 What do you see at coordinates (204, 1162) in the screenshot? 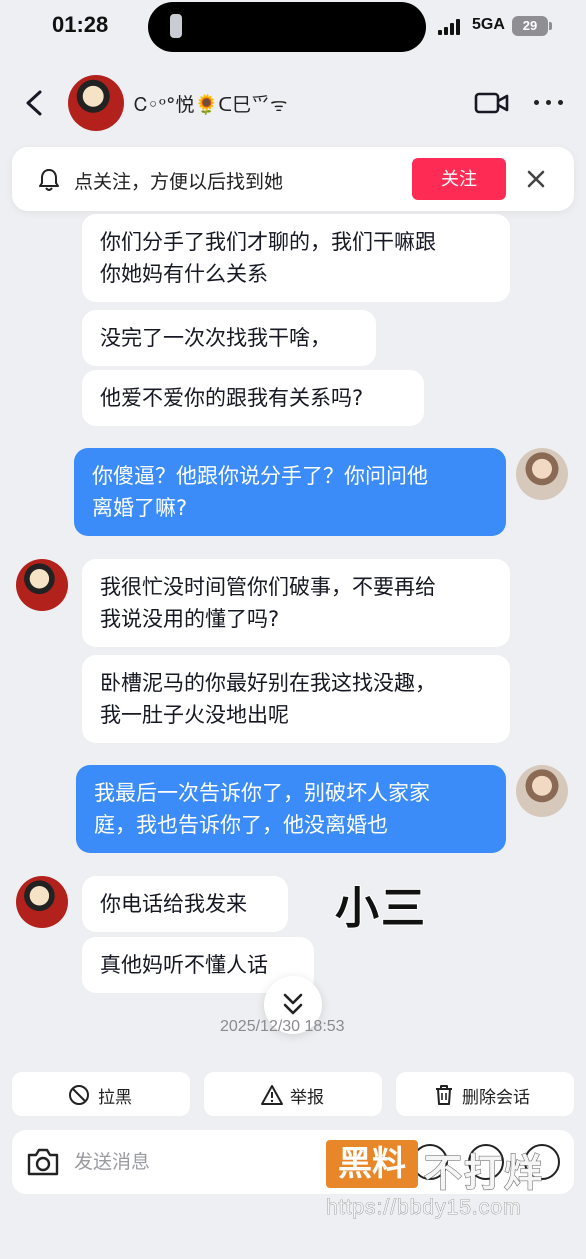
I see `message-input` at bounding box center [204, 1162].